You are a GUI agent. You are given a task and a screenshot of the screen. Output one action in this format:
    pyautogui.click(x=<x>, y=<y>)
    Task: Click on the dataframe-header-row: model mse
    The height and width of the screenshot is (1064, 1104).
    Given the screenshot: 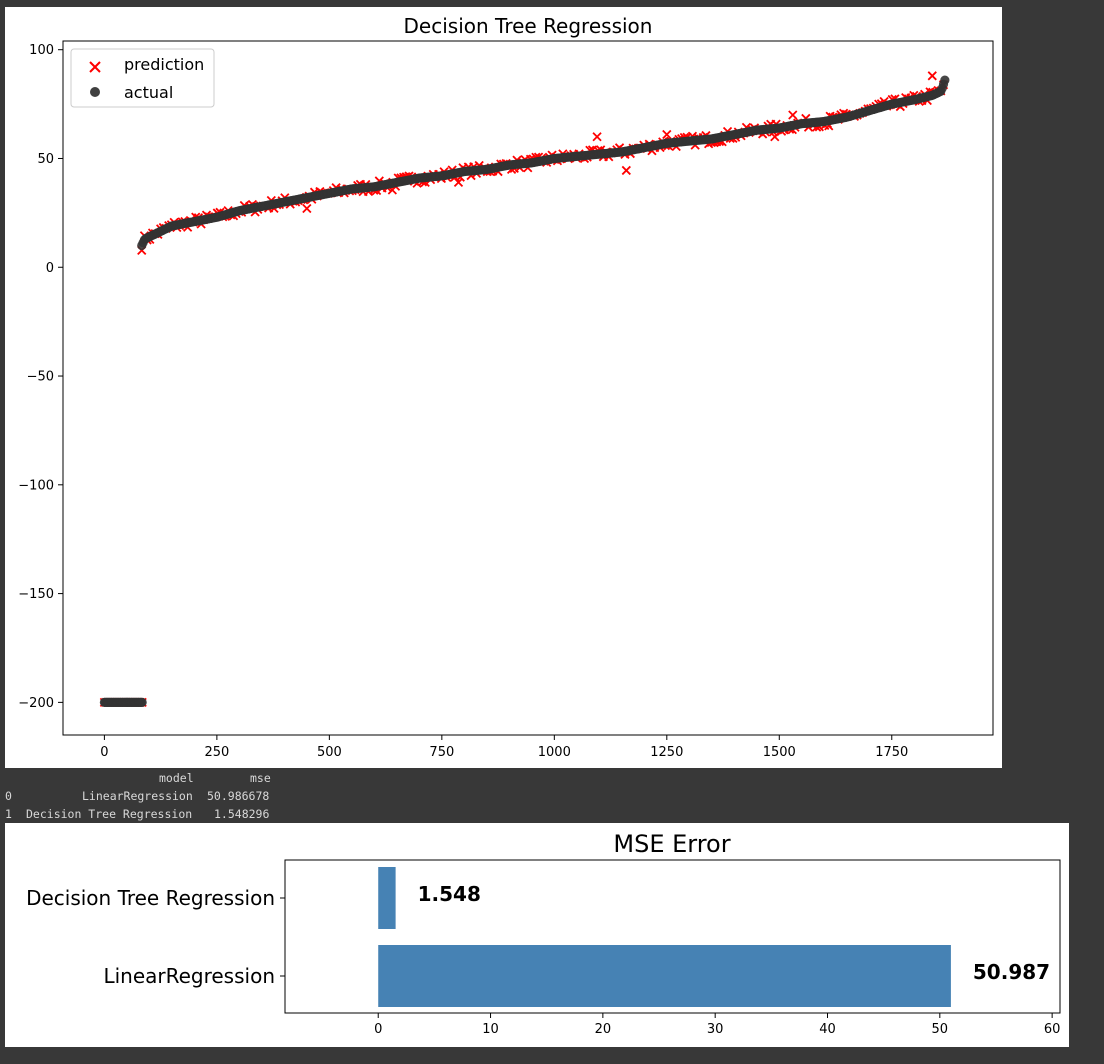 What is the action you would take?
    pyautogui.click(x=155, y=778)
    